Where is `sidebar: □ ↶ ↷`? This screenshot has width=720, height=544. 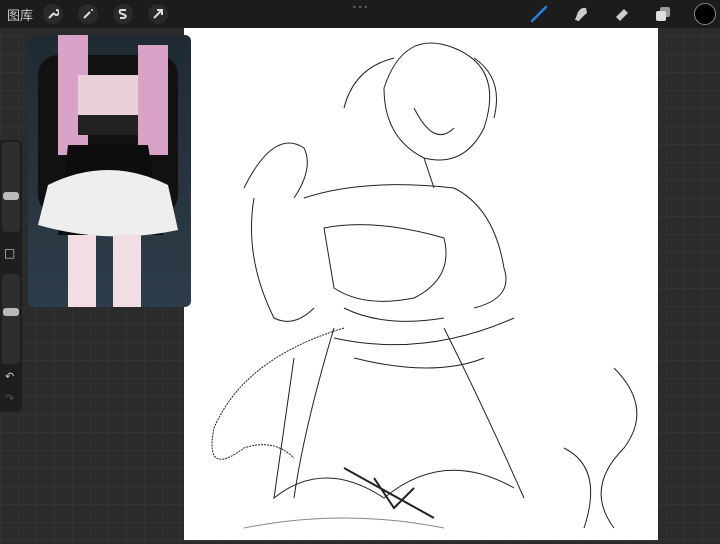
sidebar: □ ↶ ↷ is located at coordinates (11, 276).